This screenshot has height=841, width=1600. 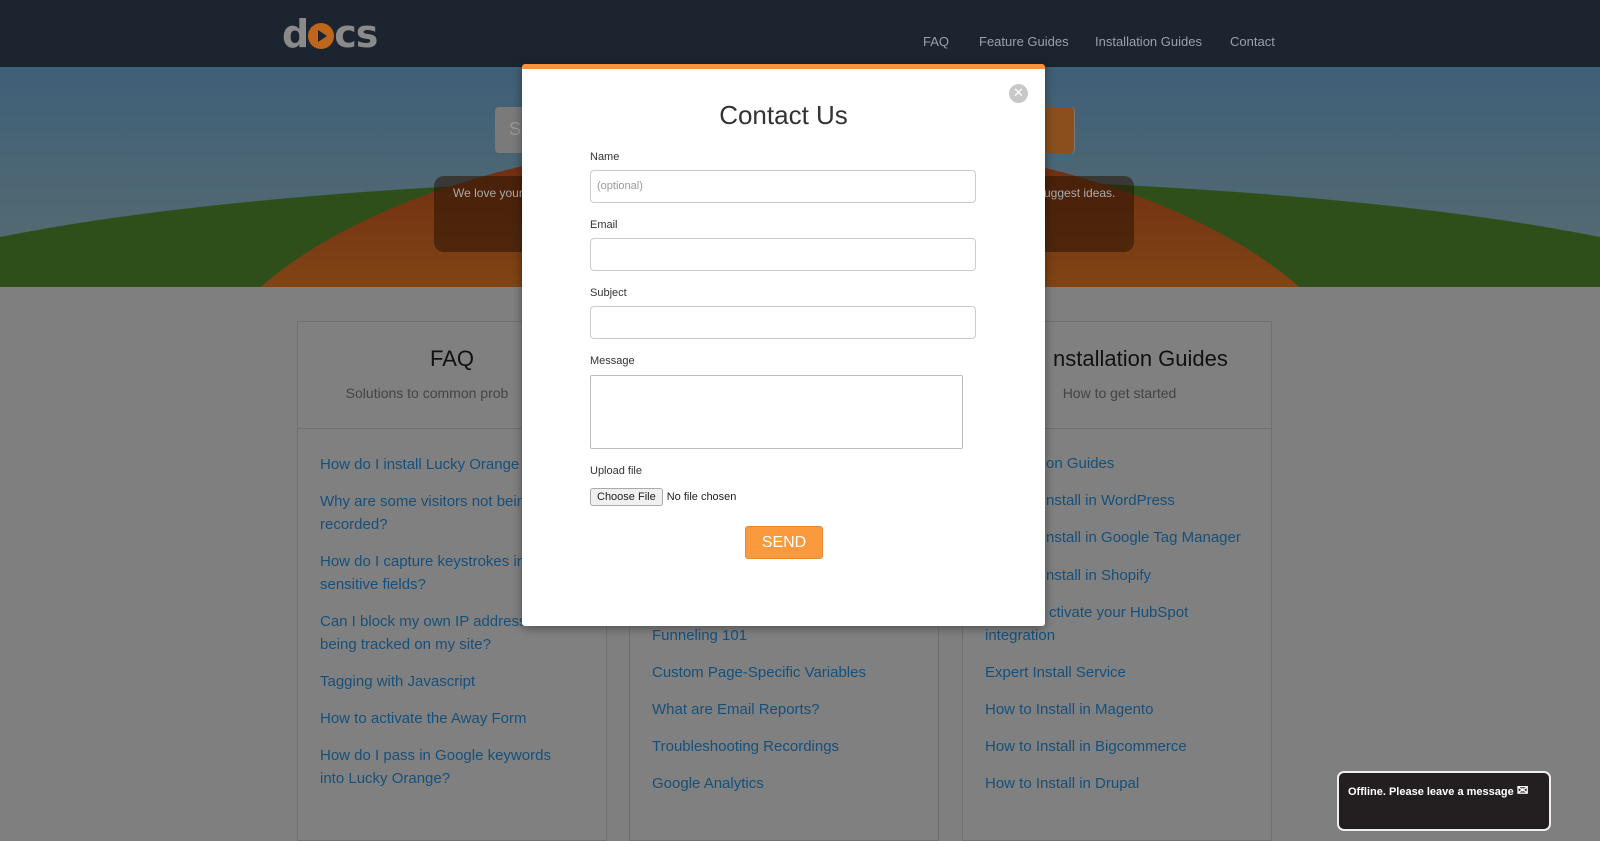 What do you see at coordinates (1086, 709) in the screenshot?
I see `list-item: How to Install in Magento` at bounding box center [1086, 709].